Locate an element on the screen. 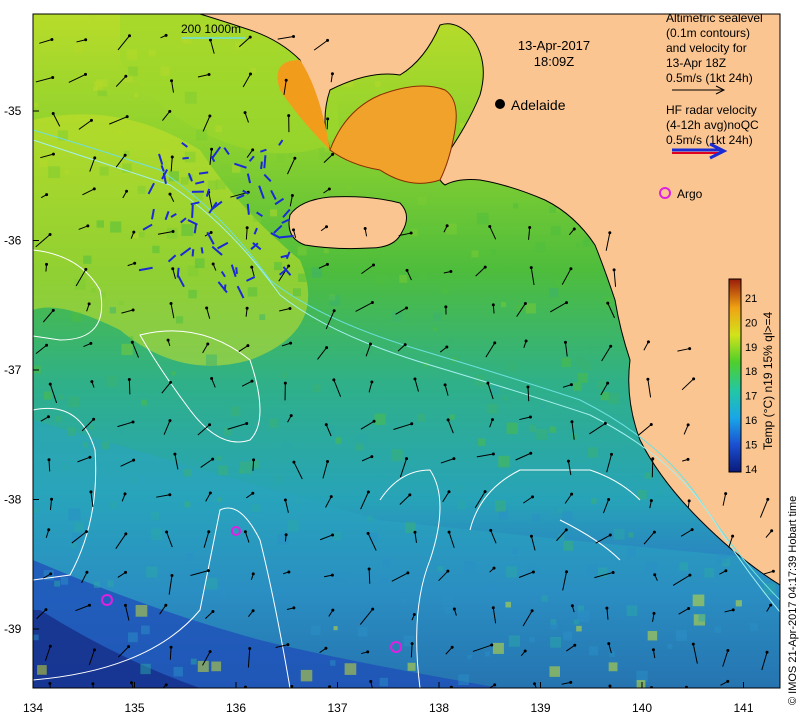 Image resolution: width=800 pixels, height=720 pixels. y-tick-label: -35 is located at coordinates (13, 111).